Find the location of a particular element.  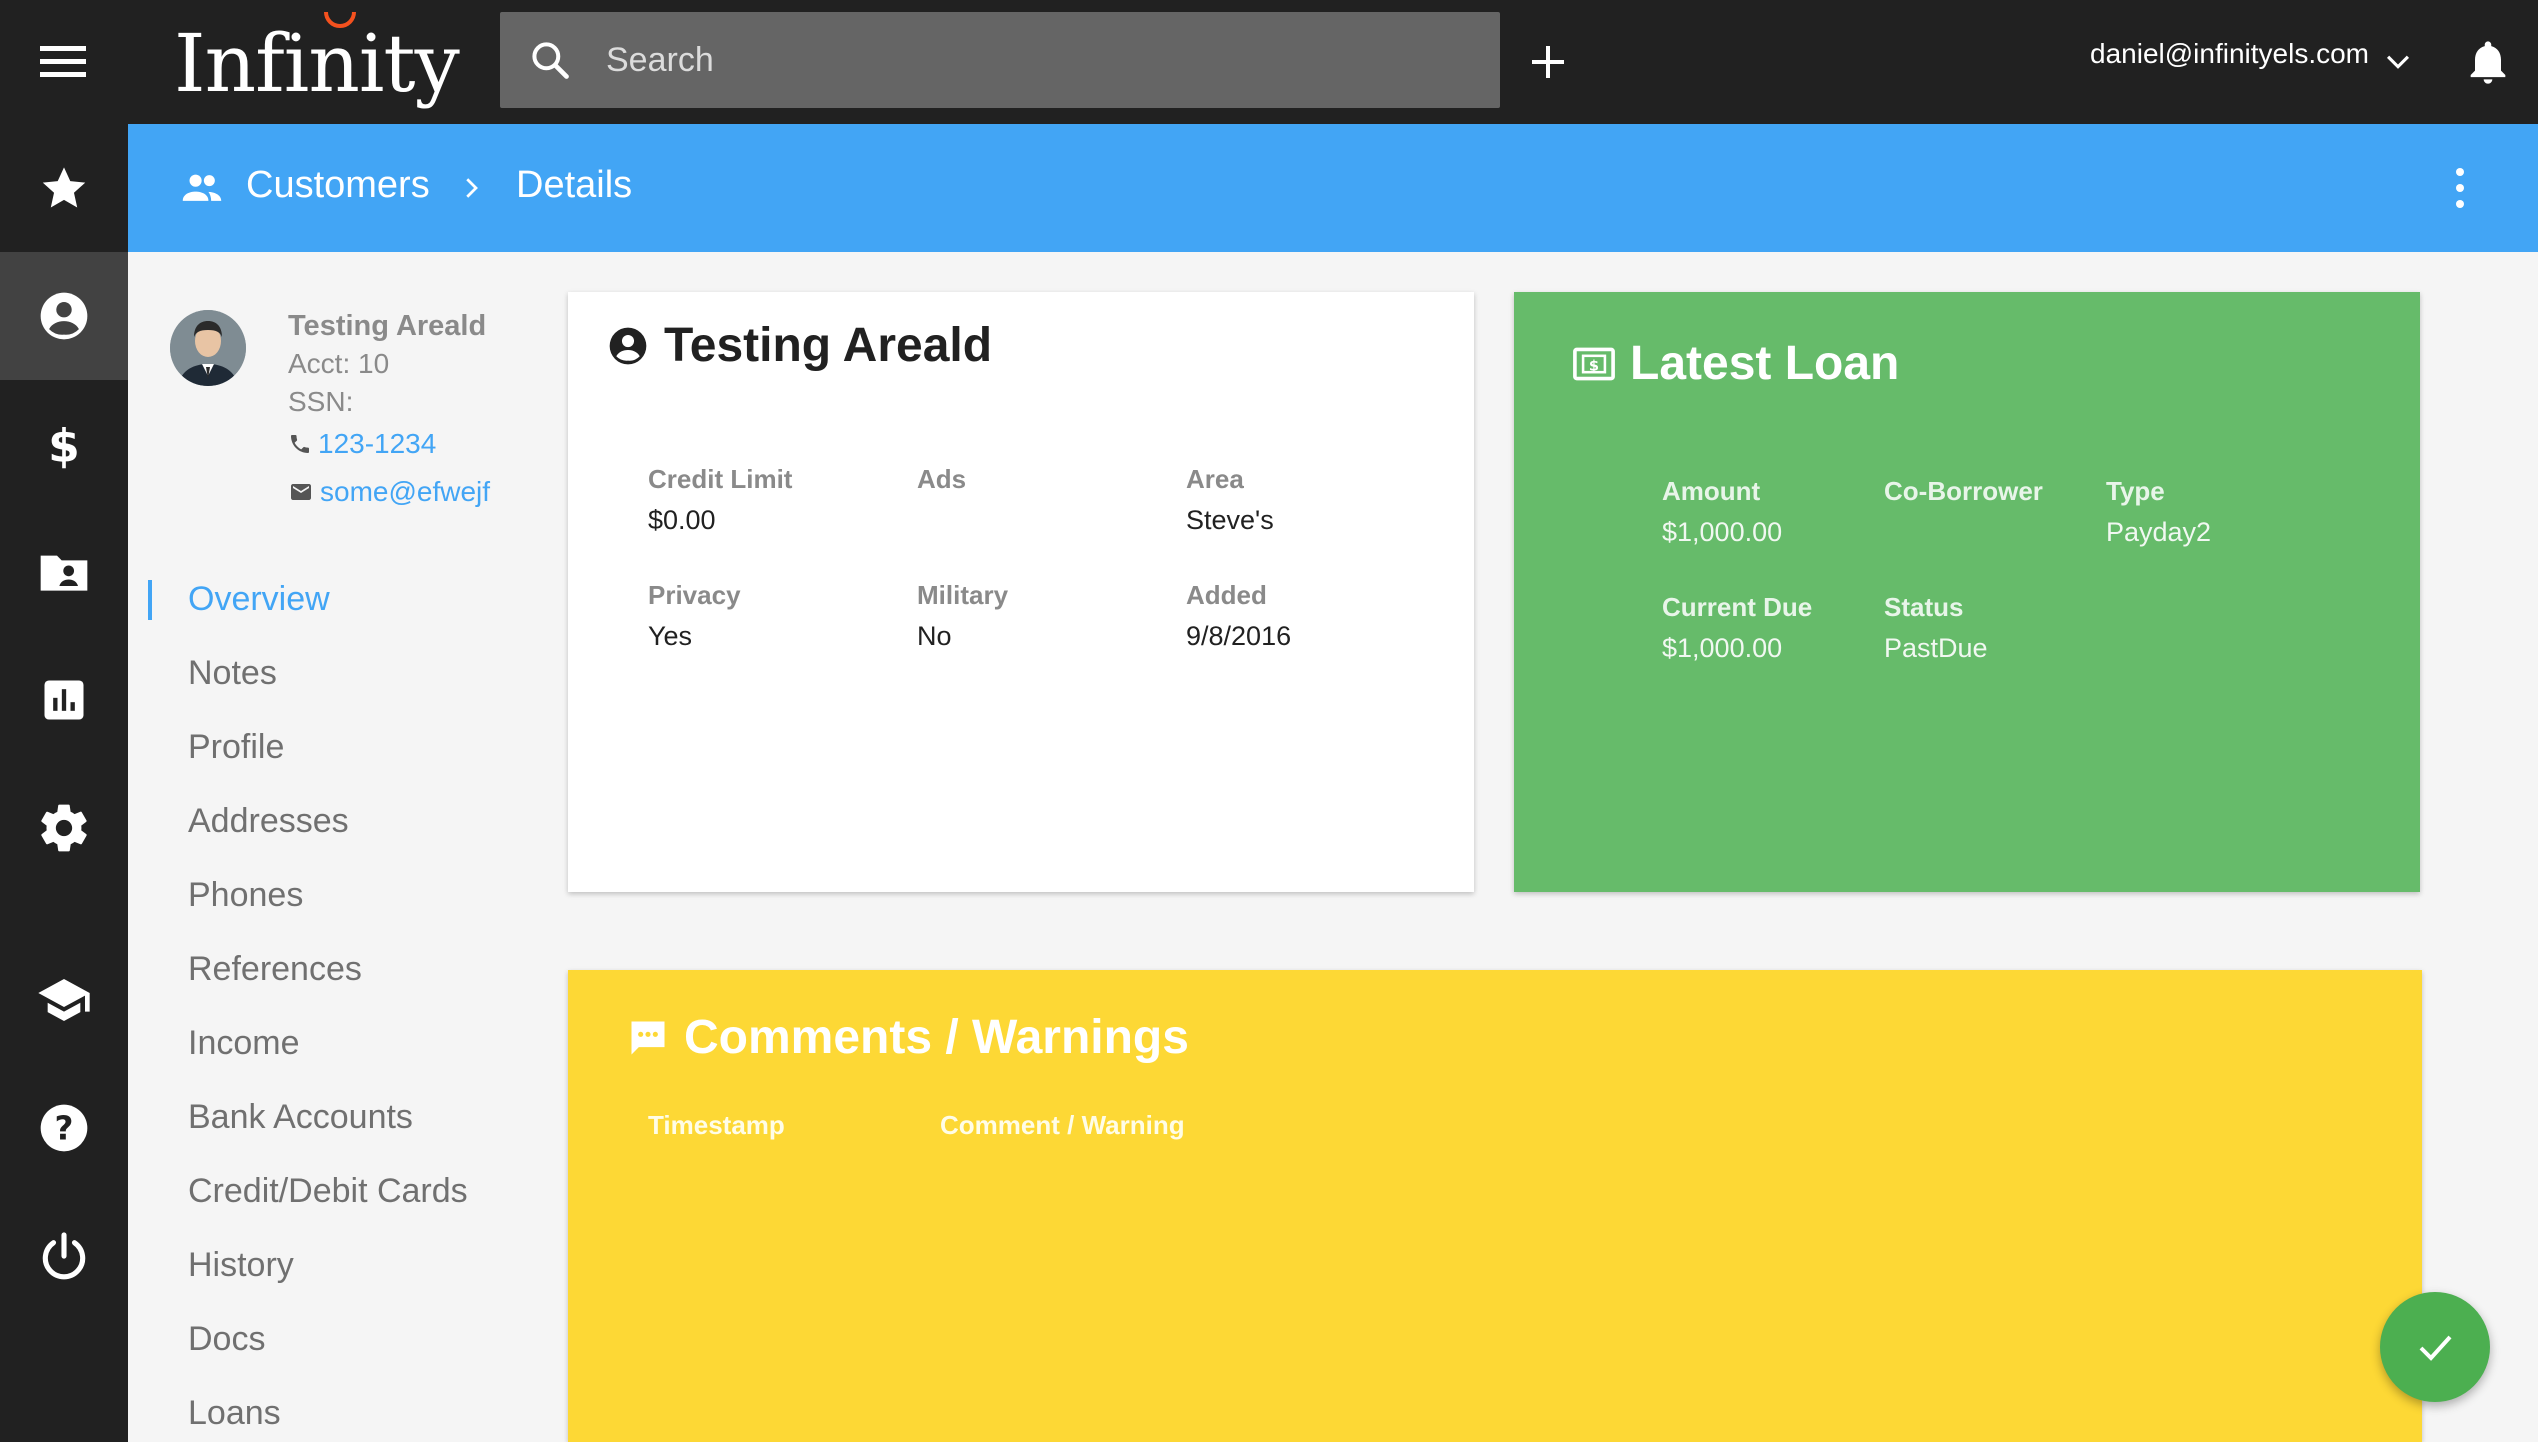

rail-finance: $ is located at coordinates (64, 444).